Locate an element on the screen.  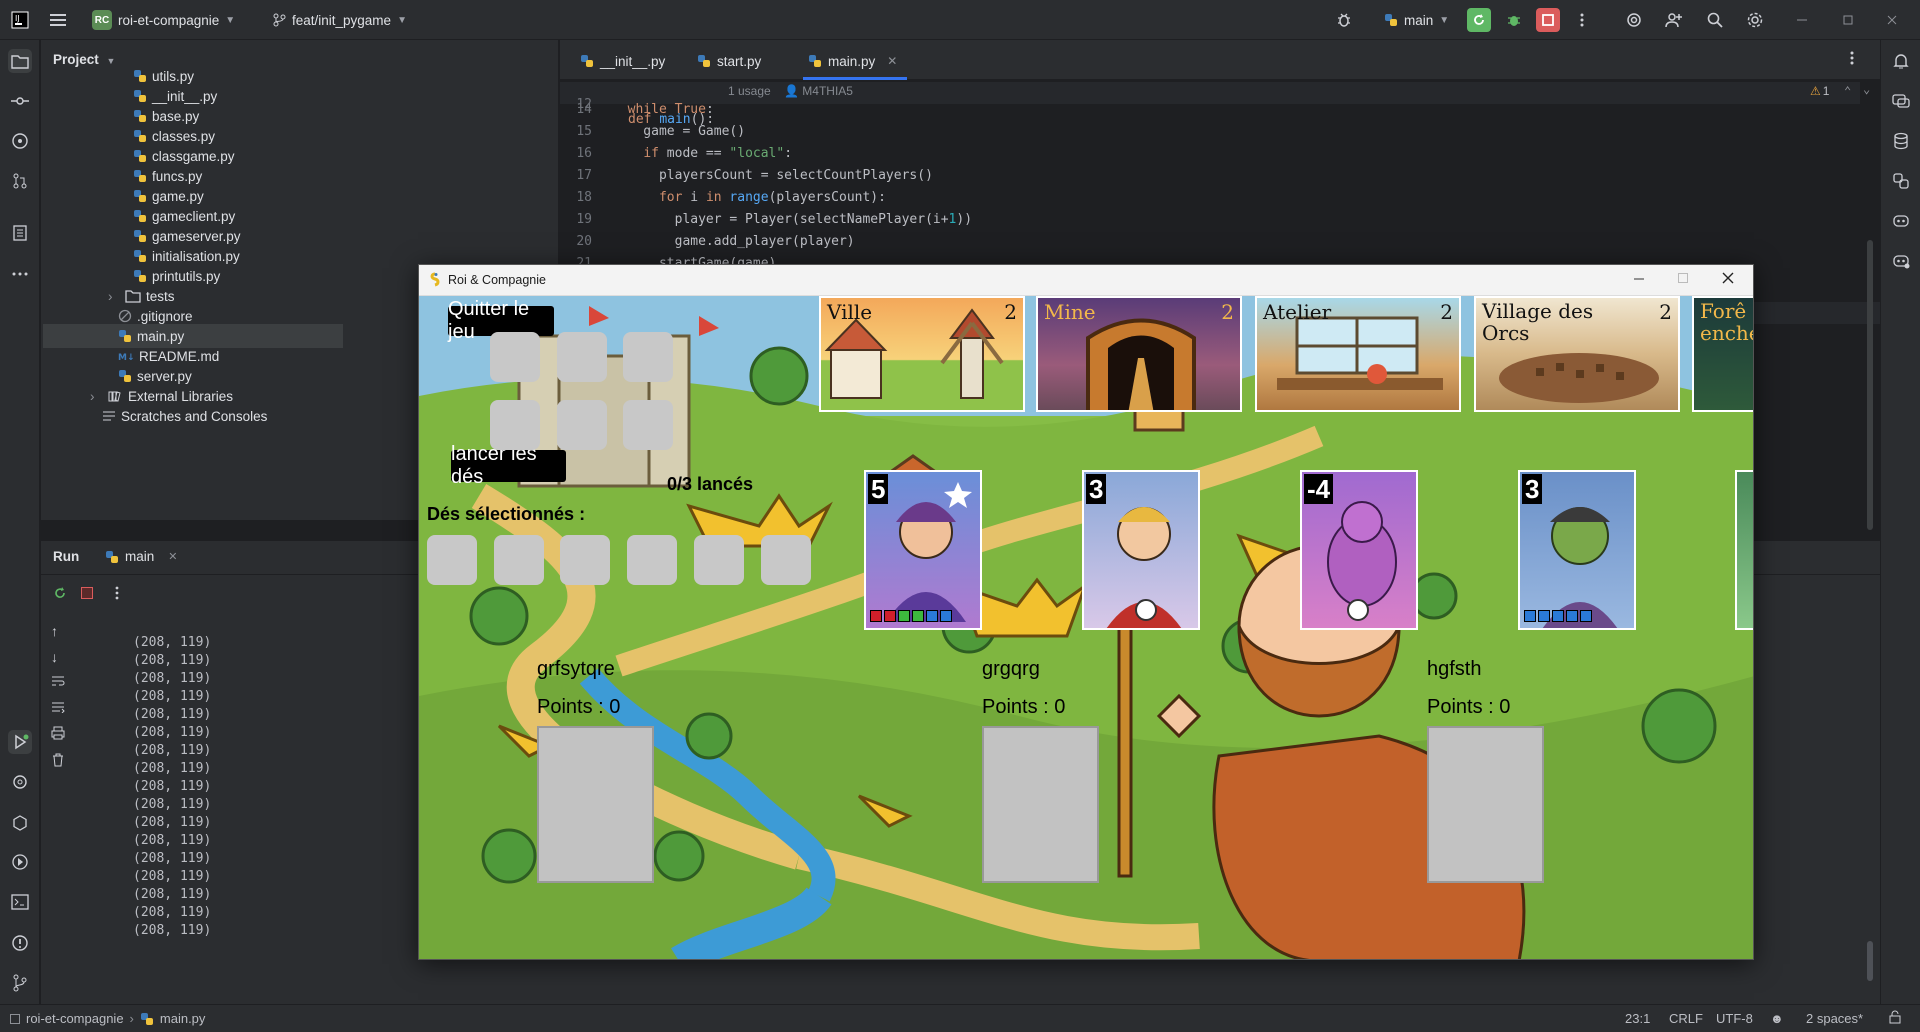
terminal-icon is located at coordinates (20, 902).